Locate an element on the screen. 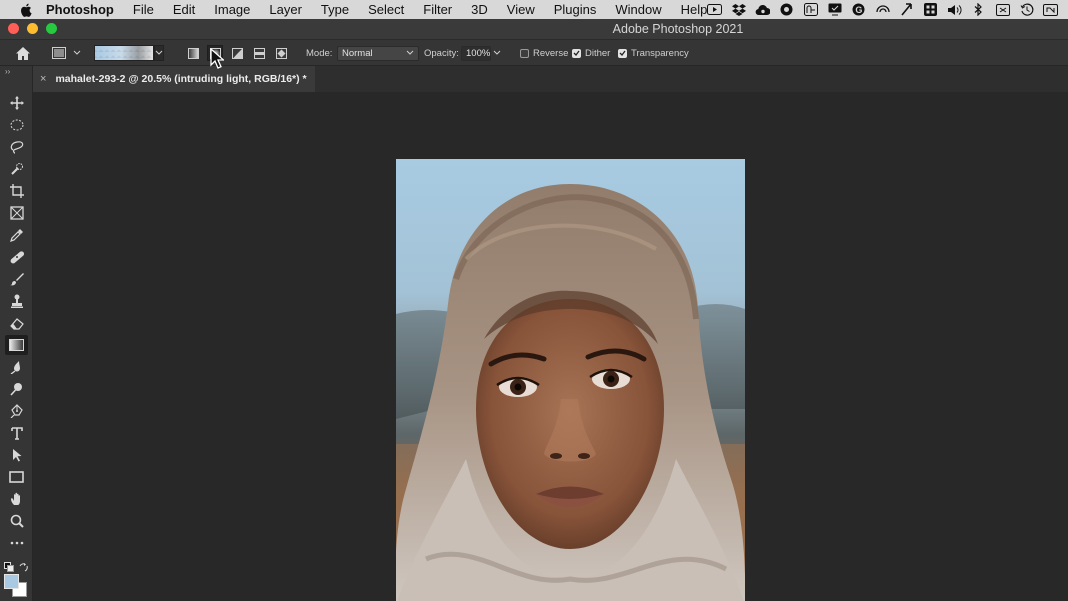 This screenshot has width=1068, height=601. clone-stamp-icon is located at coordinates (16, 301).